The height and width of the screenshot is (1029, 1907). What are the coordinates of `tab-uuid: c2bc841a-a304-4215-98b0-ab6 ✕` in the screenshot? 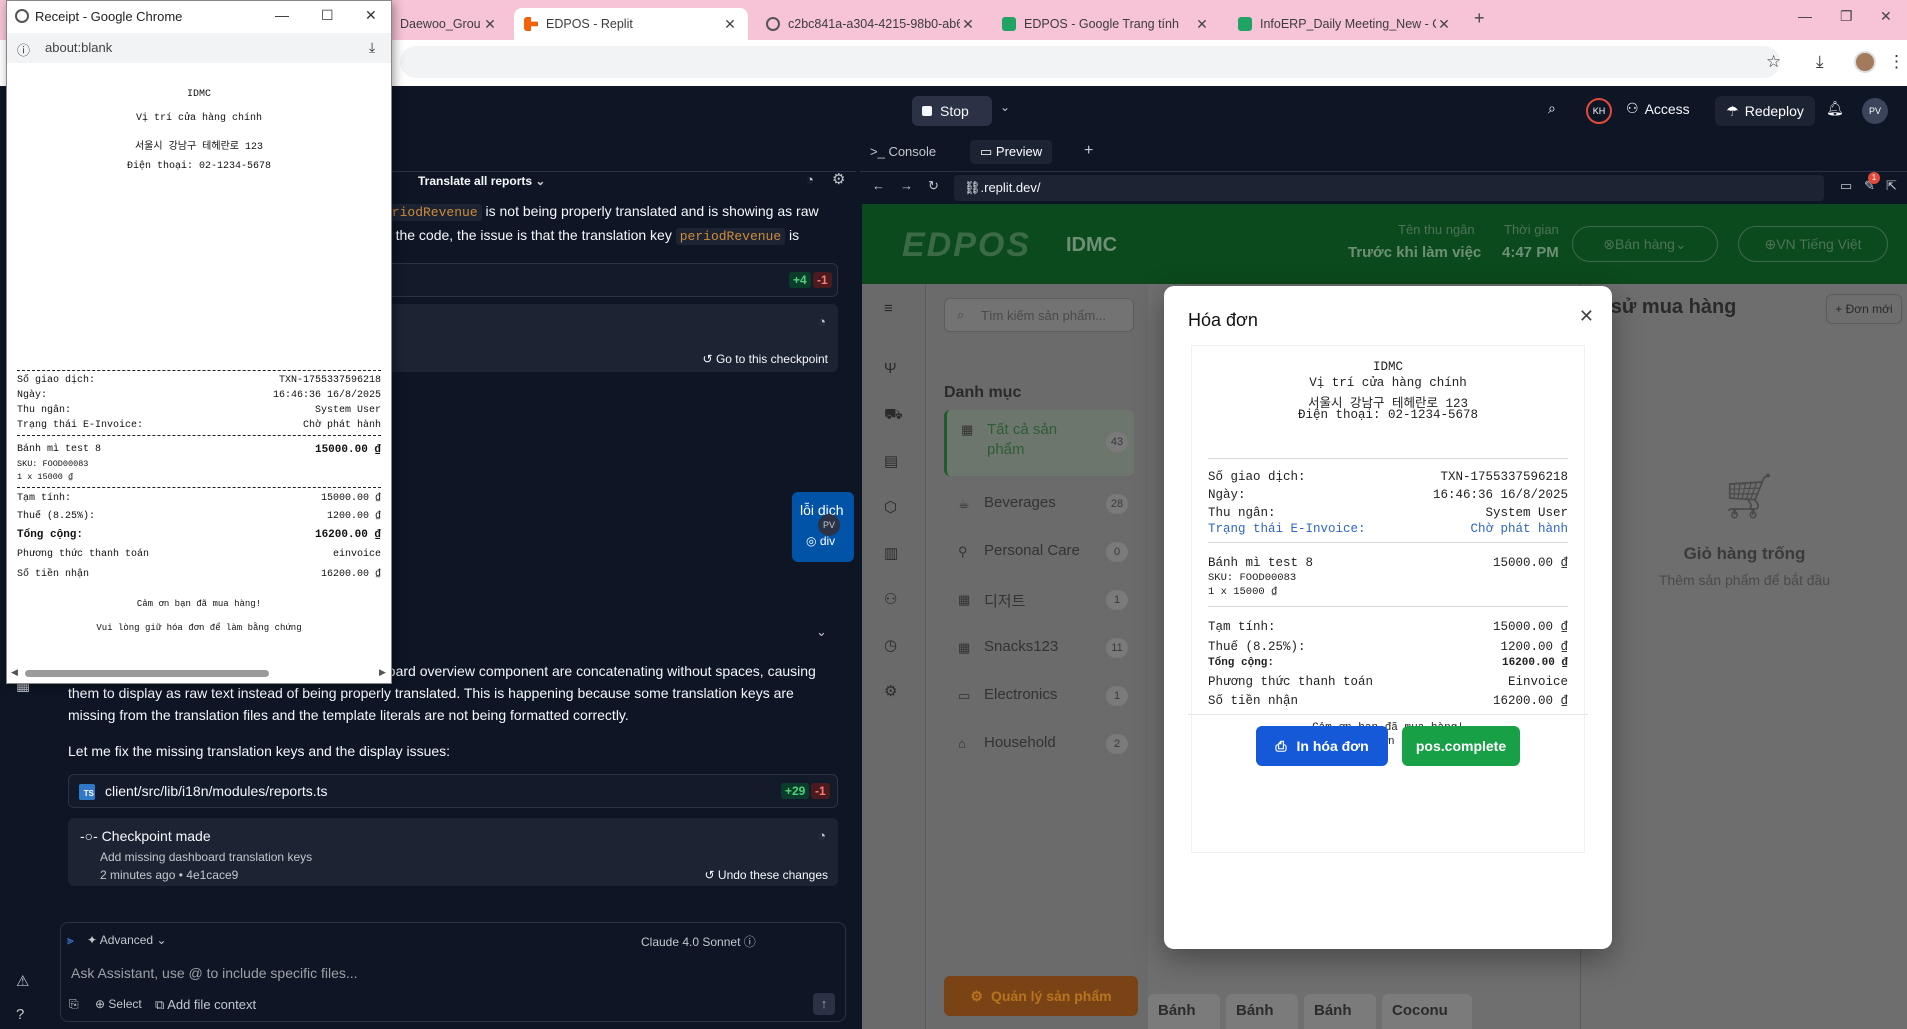 It's located at (871, 24).